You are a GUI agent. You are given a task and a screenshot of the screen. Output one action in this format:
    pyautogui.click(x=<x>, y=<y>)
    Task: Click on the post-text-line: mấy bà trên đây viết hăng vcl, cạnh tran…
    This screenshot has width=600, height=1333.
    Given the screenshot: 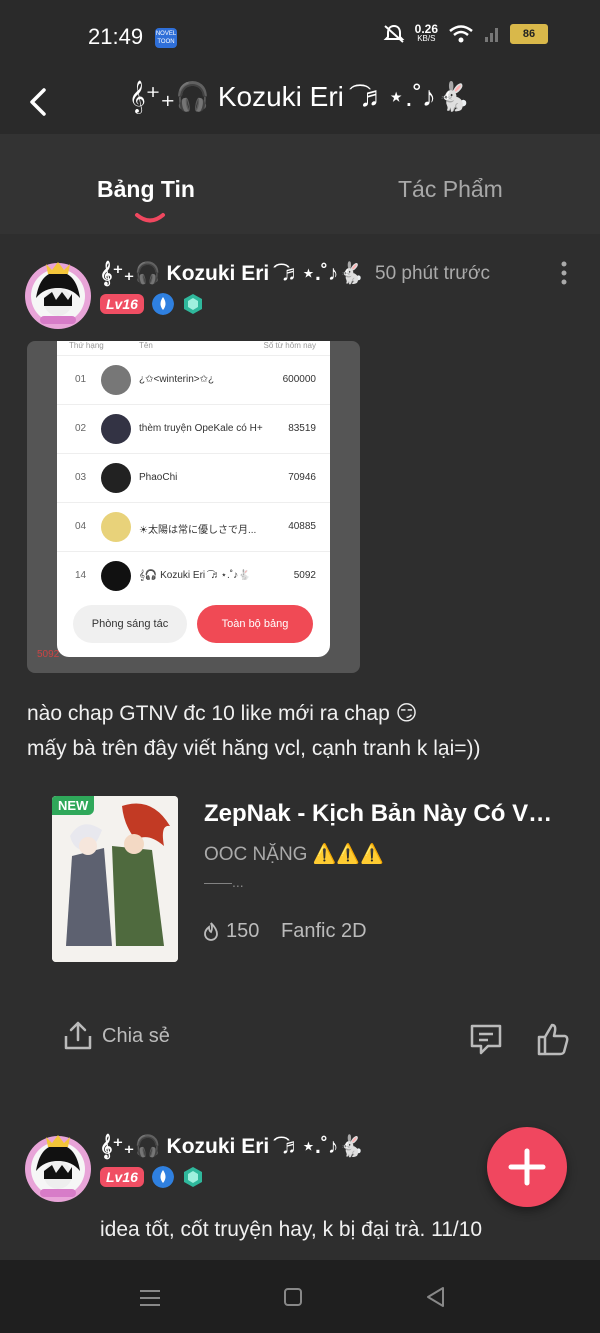 What is the action you would take?
    pyautogui.click(x=254, y=748)
    